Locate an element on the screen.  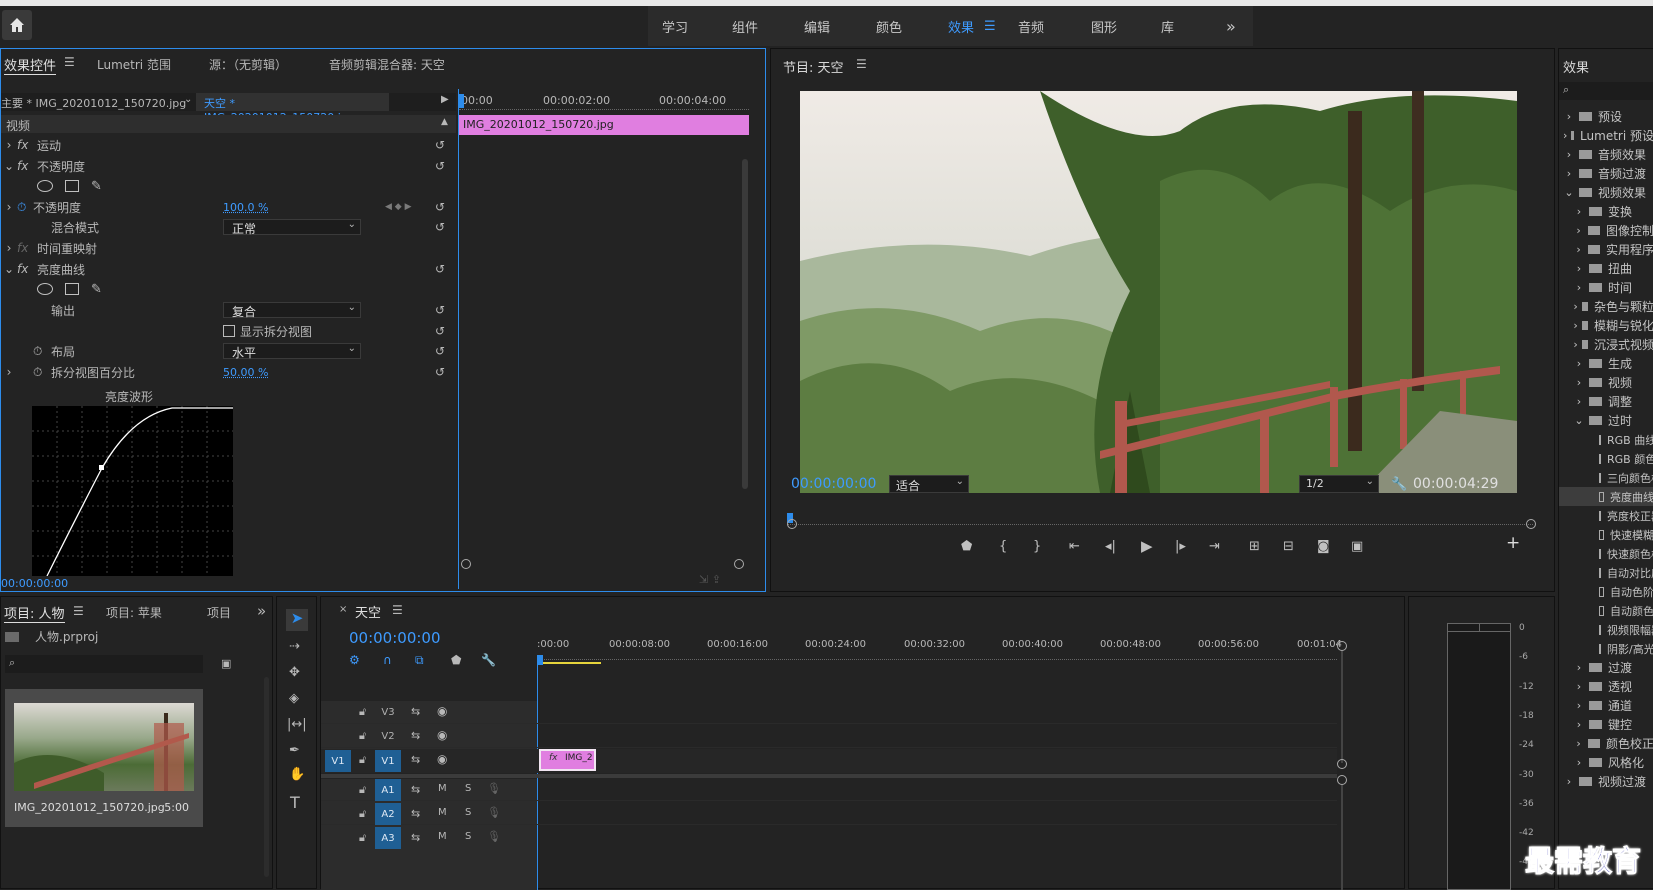
effects-folder: › 视频过渡 is located at coordinates (1606, 781).